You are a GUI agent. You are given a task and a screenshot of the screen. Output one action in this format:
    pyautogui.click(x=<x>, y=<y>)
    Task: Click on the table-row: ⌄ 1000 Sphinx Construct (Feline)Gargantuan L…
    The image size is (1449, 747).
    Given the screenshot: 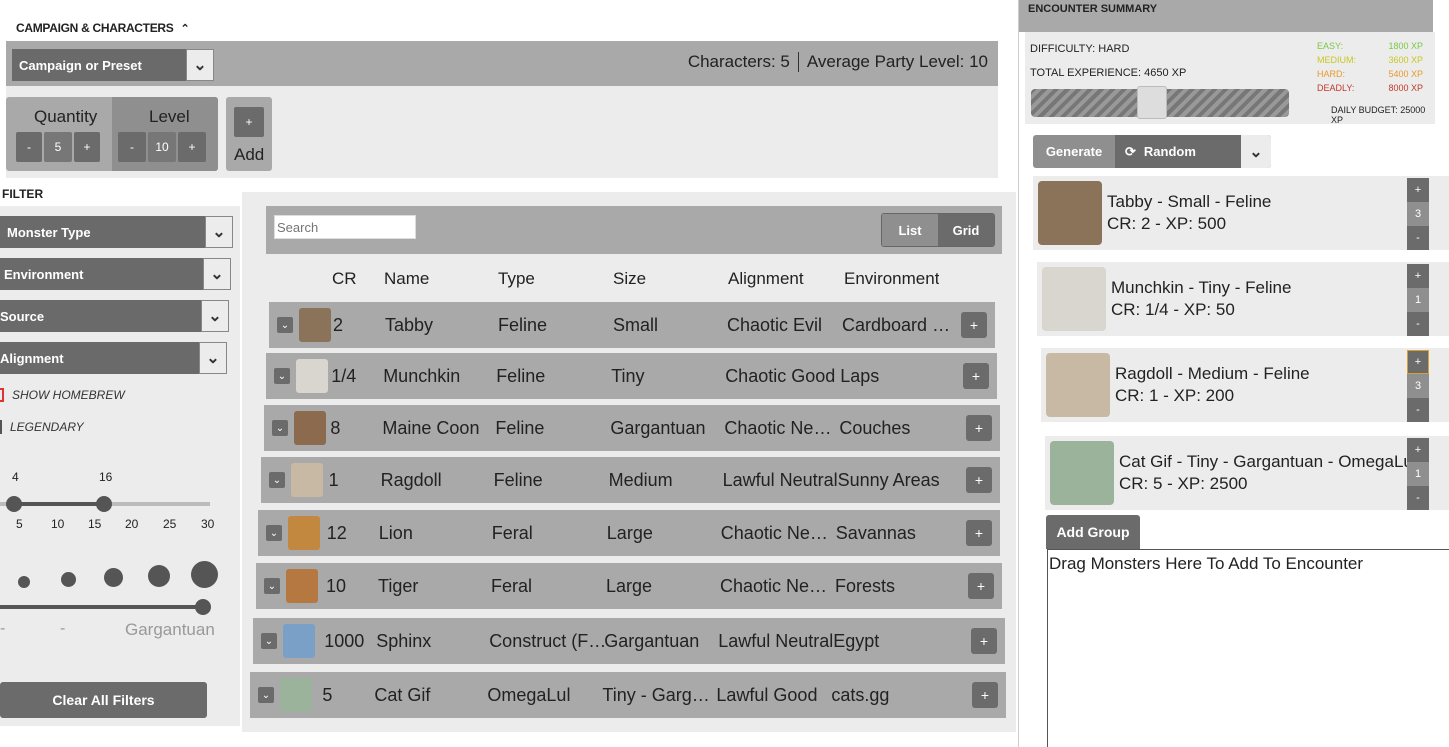 What is the action you would take?
    pyautogui.click(x=629, y=641)
    